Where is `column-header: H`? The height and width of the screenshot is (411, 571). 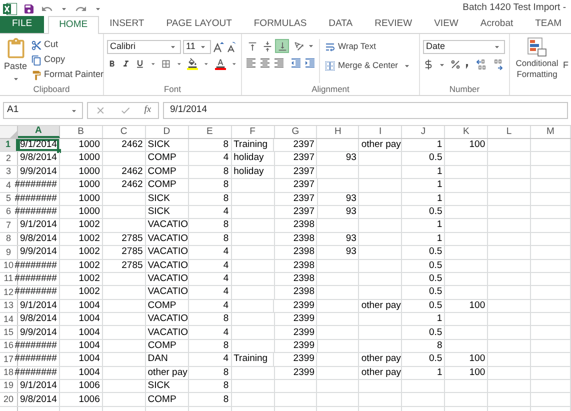 column-header: H is located at coordinates (338, 132).